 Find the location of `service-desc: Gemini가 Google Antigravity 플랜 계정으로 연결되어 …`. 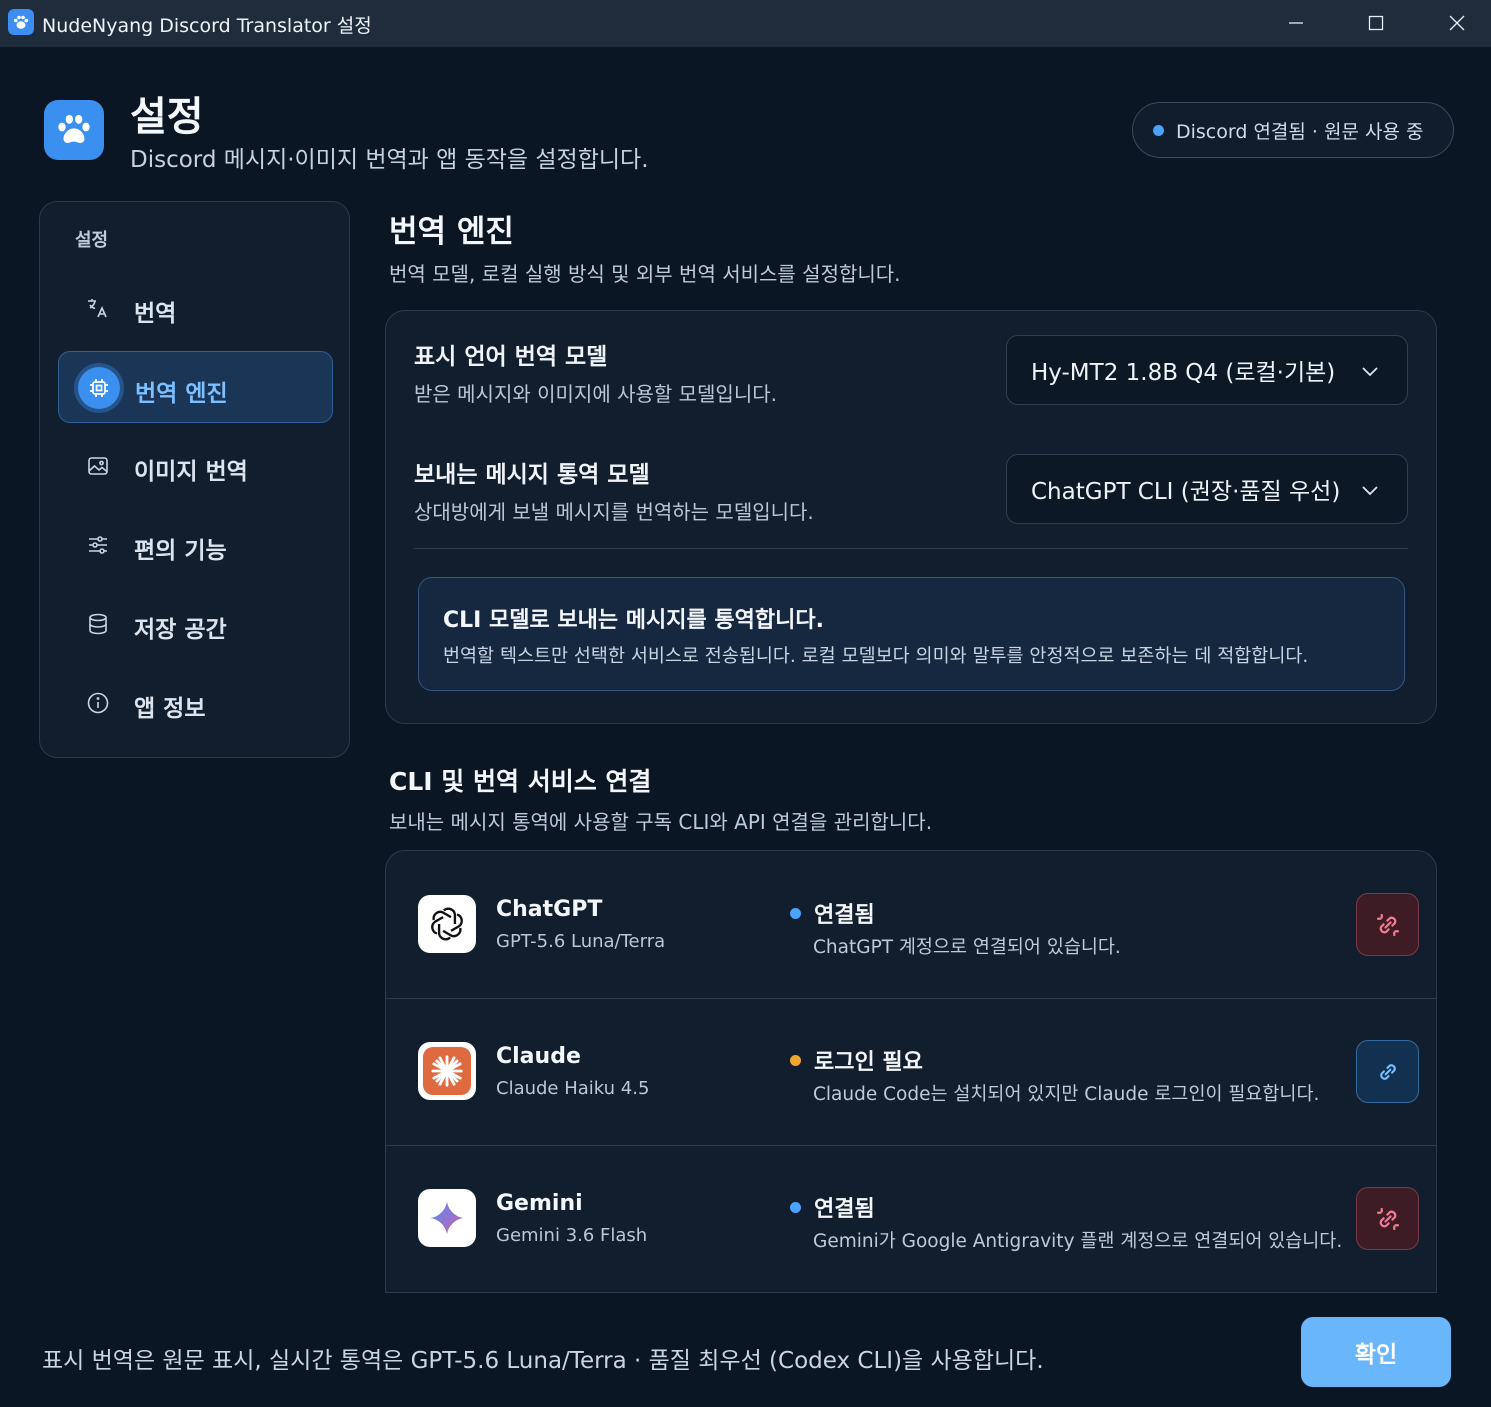

service-desc: Gemini가 Google Antigravity 플랜 계정으로 연결되어 … is located at coordinates (1078, 1241).